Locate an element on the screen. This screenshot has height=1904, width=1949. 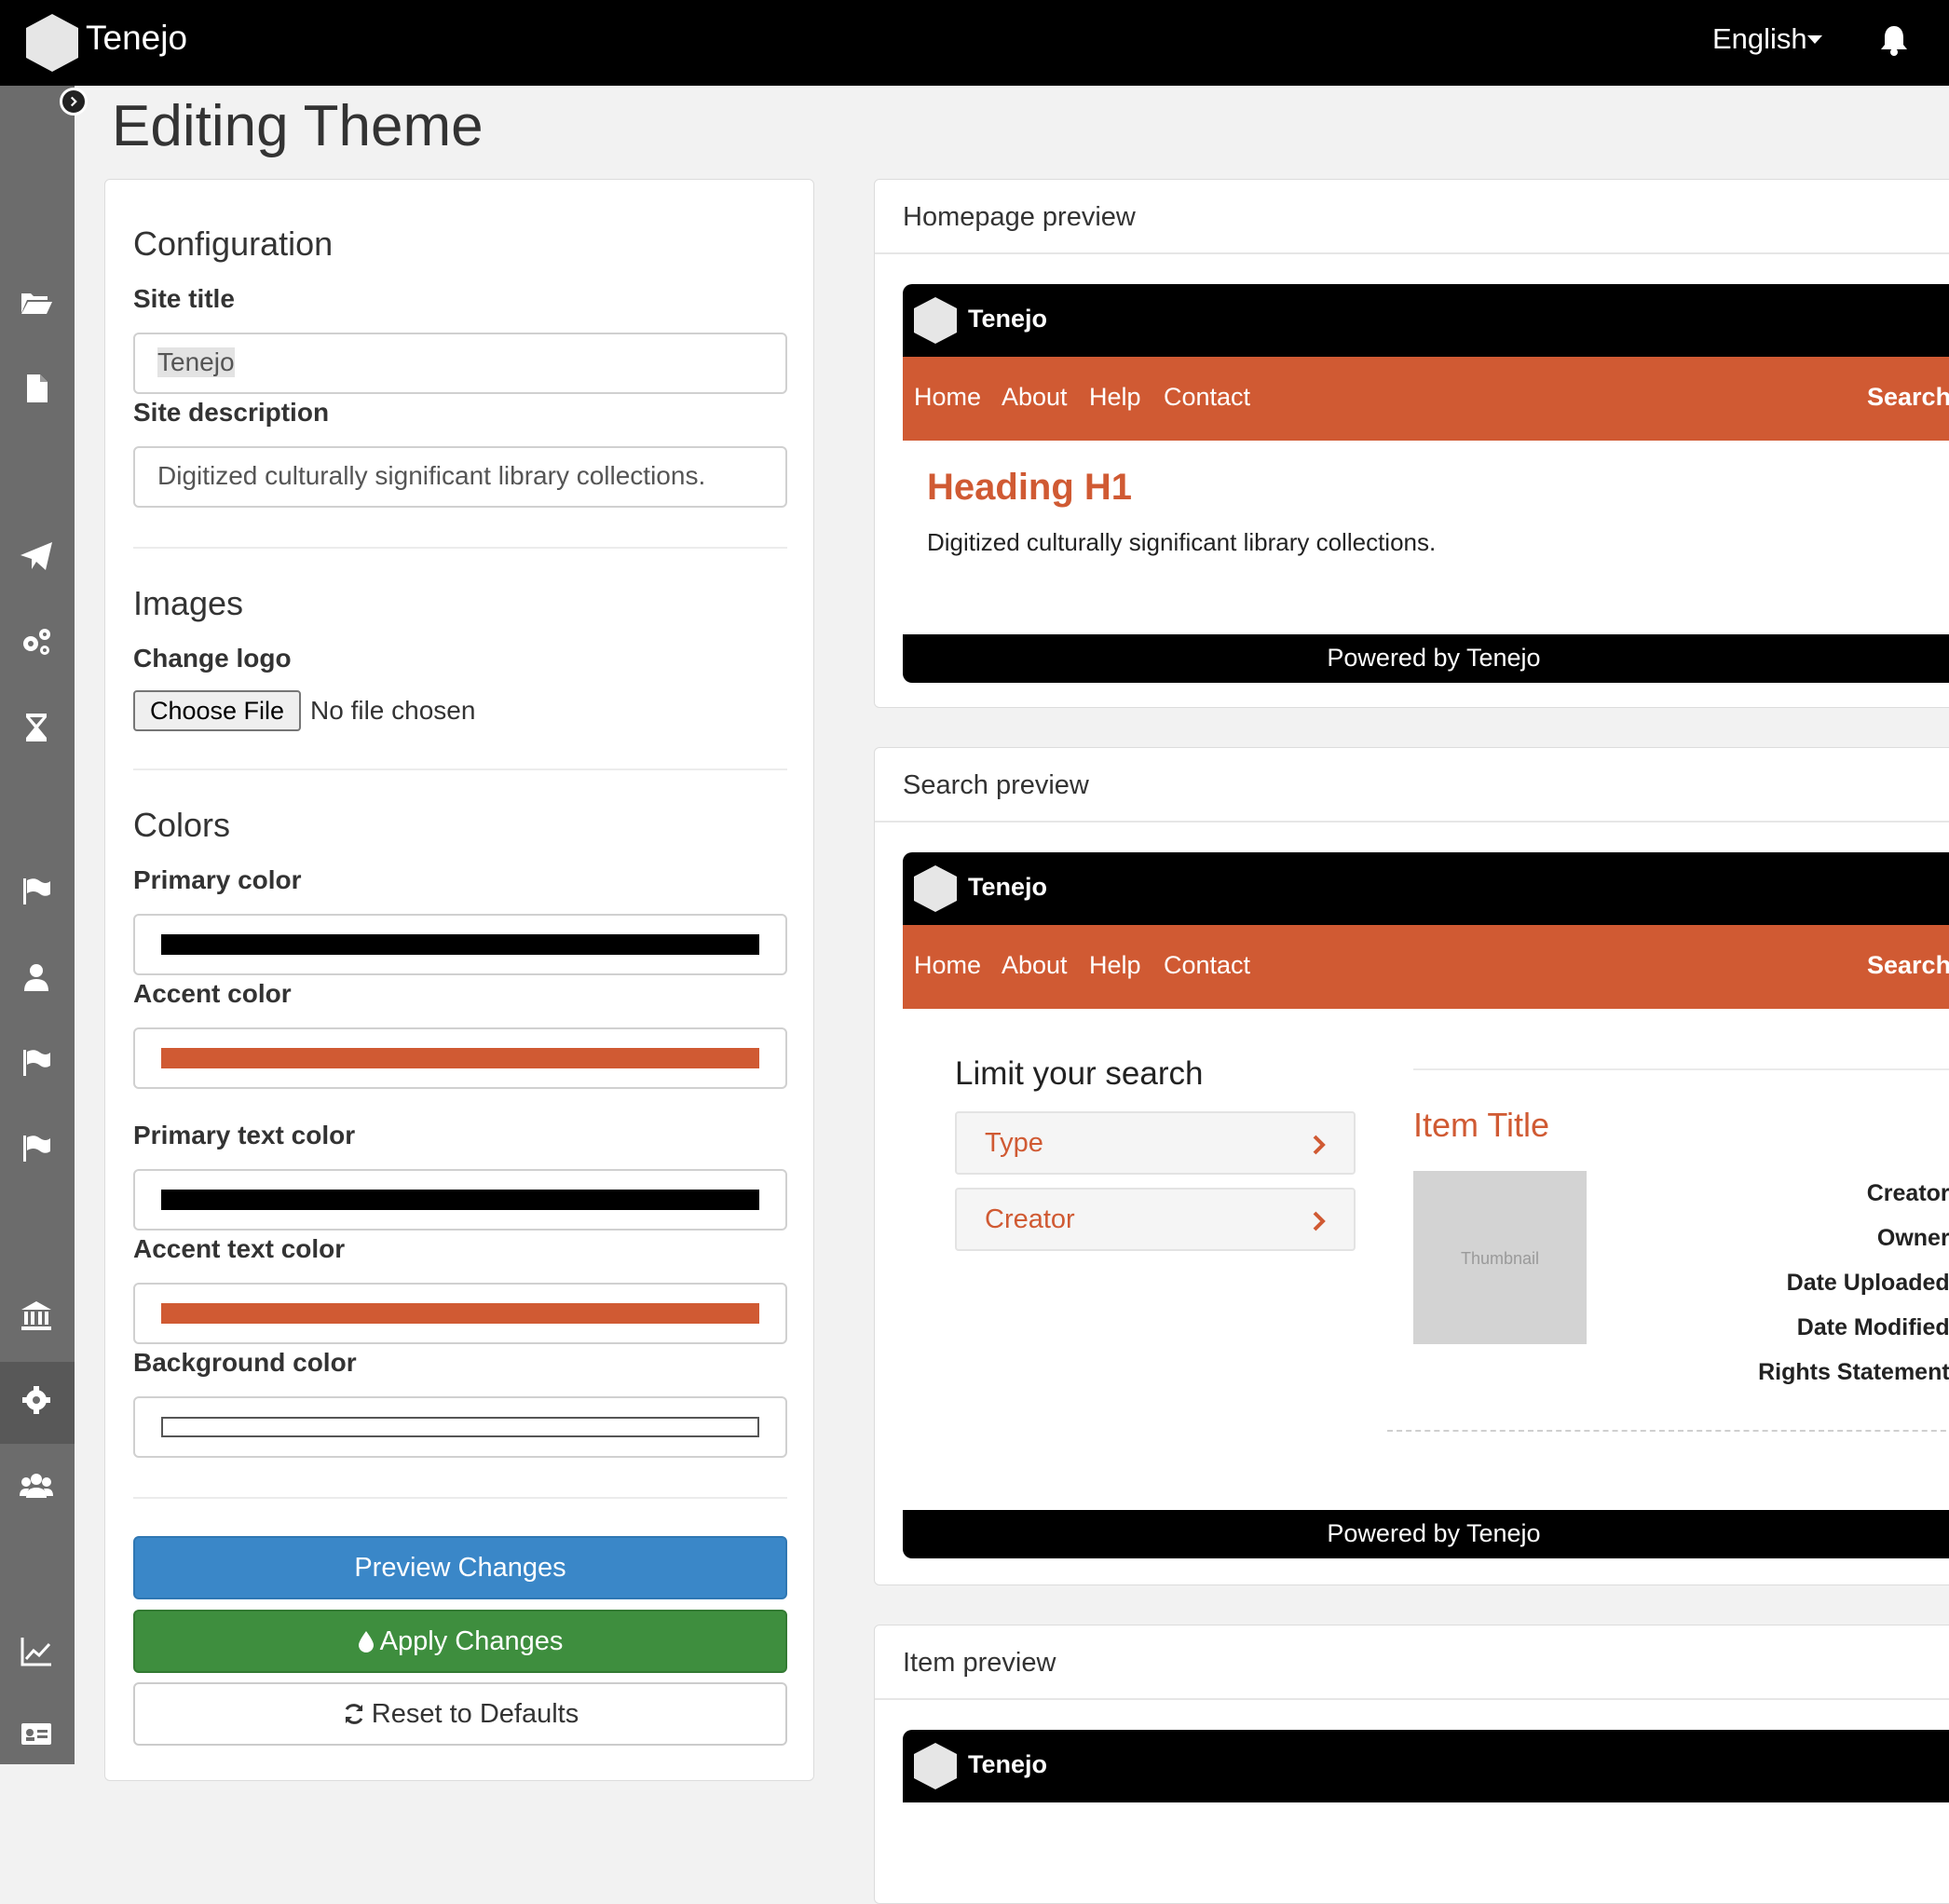
paper-plane-icon is located at coordinates (36, 556).